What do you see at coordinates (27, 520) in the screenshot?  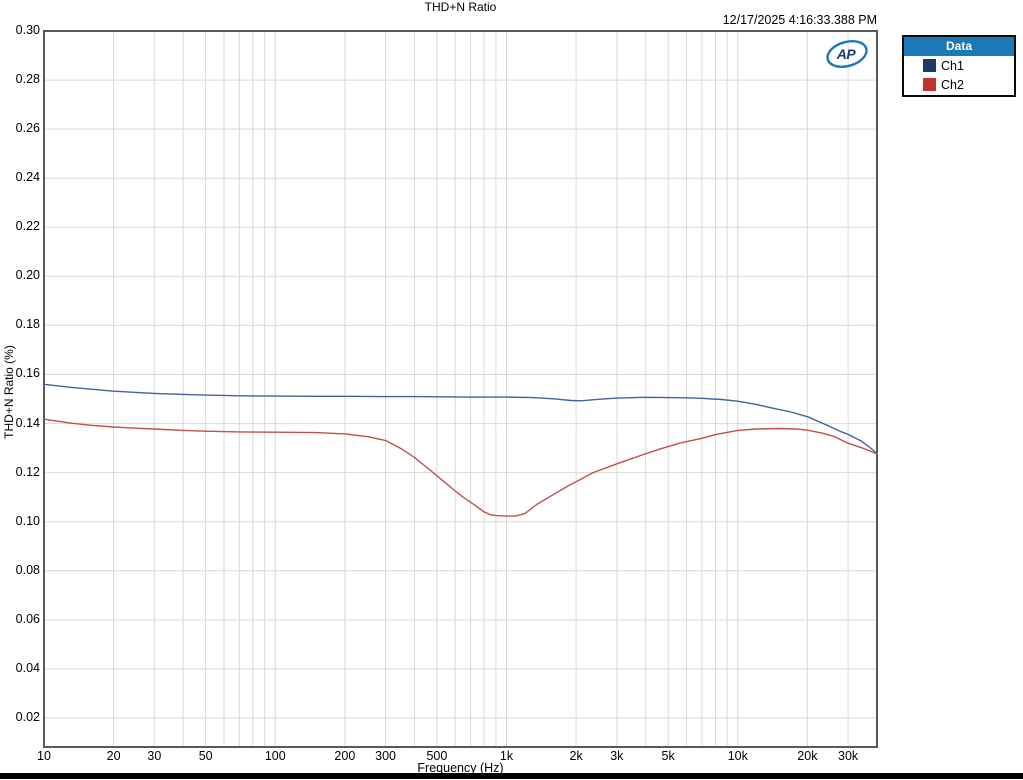 I see `y-tick-label: 0.10` at bounding box center [27, 520].